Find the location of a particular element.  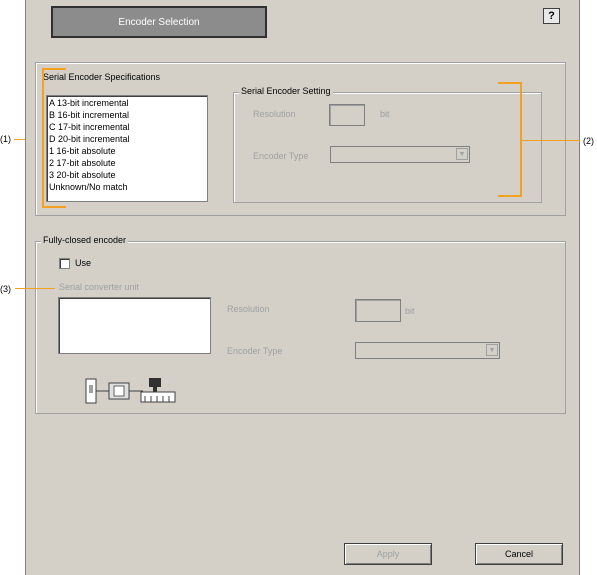

setting-resolution-label: Resolution is located at coordinates (274, 114).